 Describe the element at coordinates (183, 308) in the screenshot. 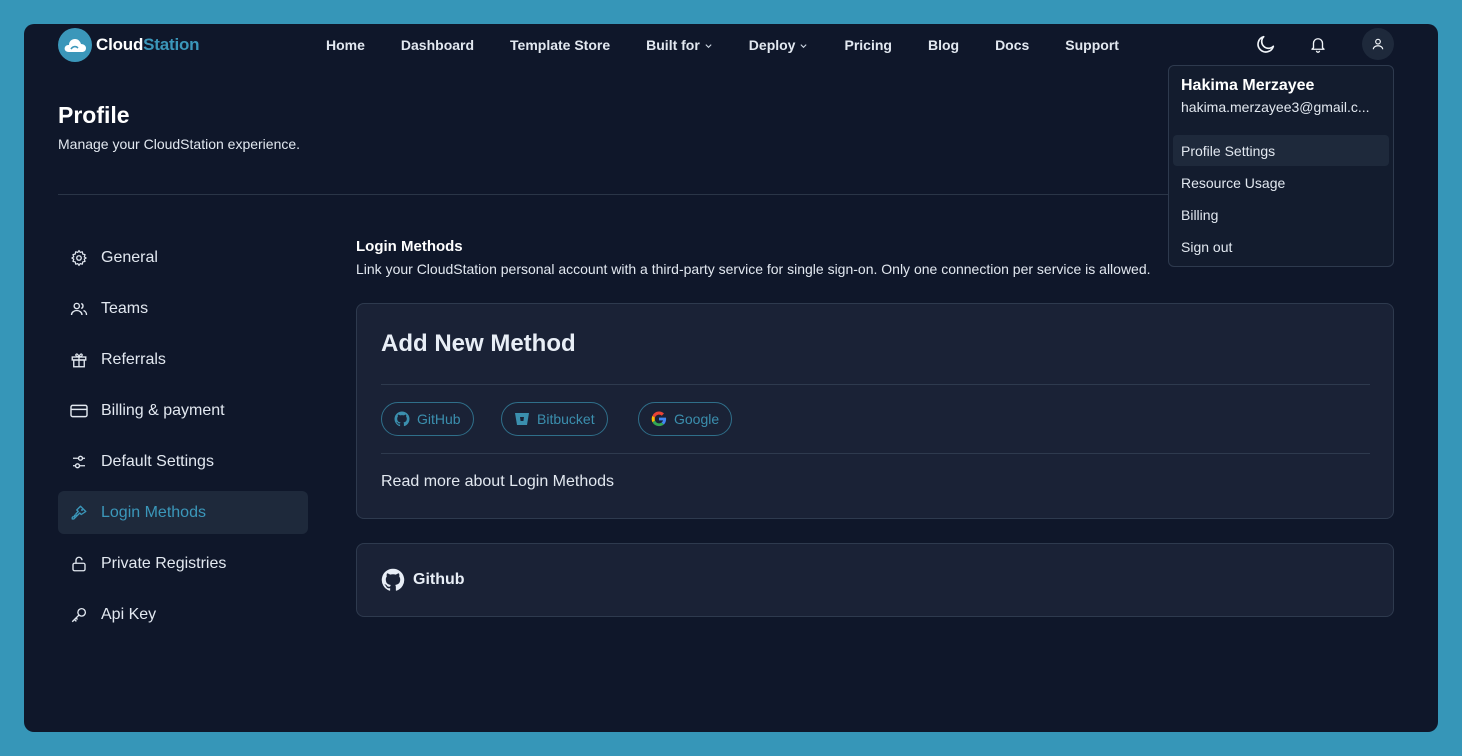

I see `sidebar-item-teams: Teams` at that location.